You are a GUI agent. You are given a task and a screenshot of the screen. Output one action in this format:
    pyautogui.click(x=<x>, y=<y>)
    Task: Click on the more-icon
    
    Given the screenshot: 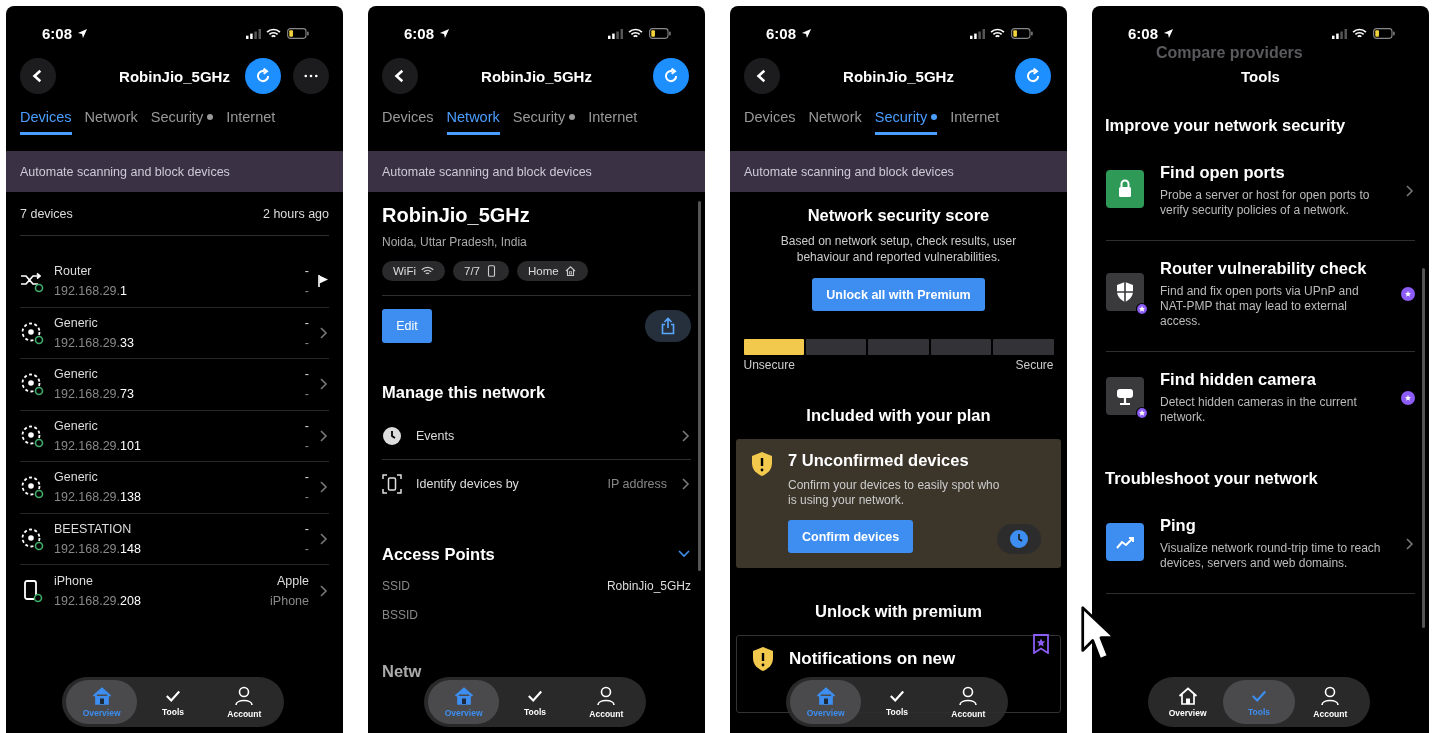 What is the action you would take?
    pyautogui.click(x=311, y=76)
    